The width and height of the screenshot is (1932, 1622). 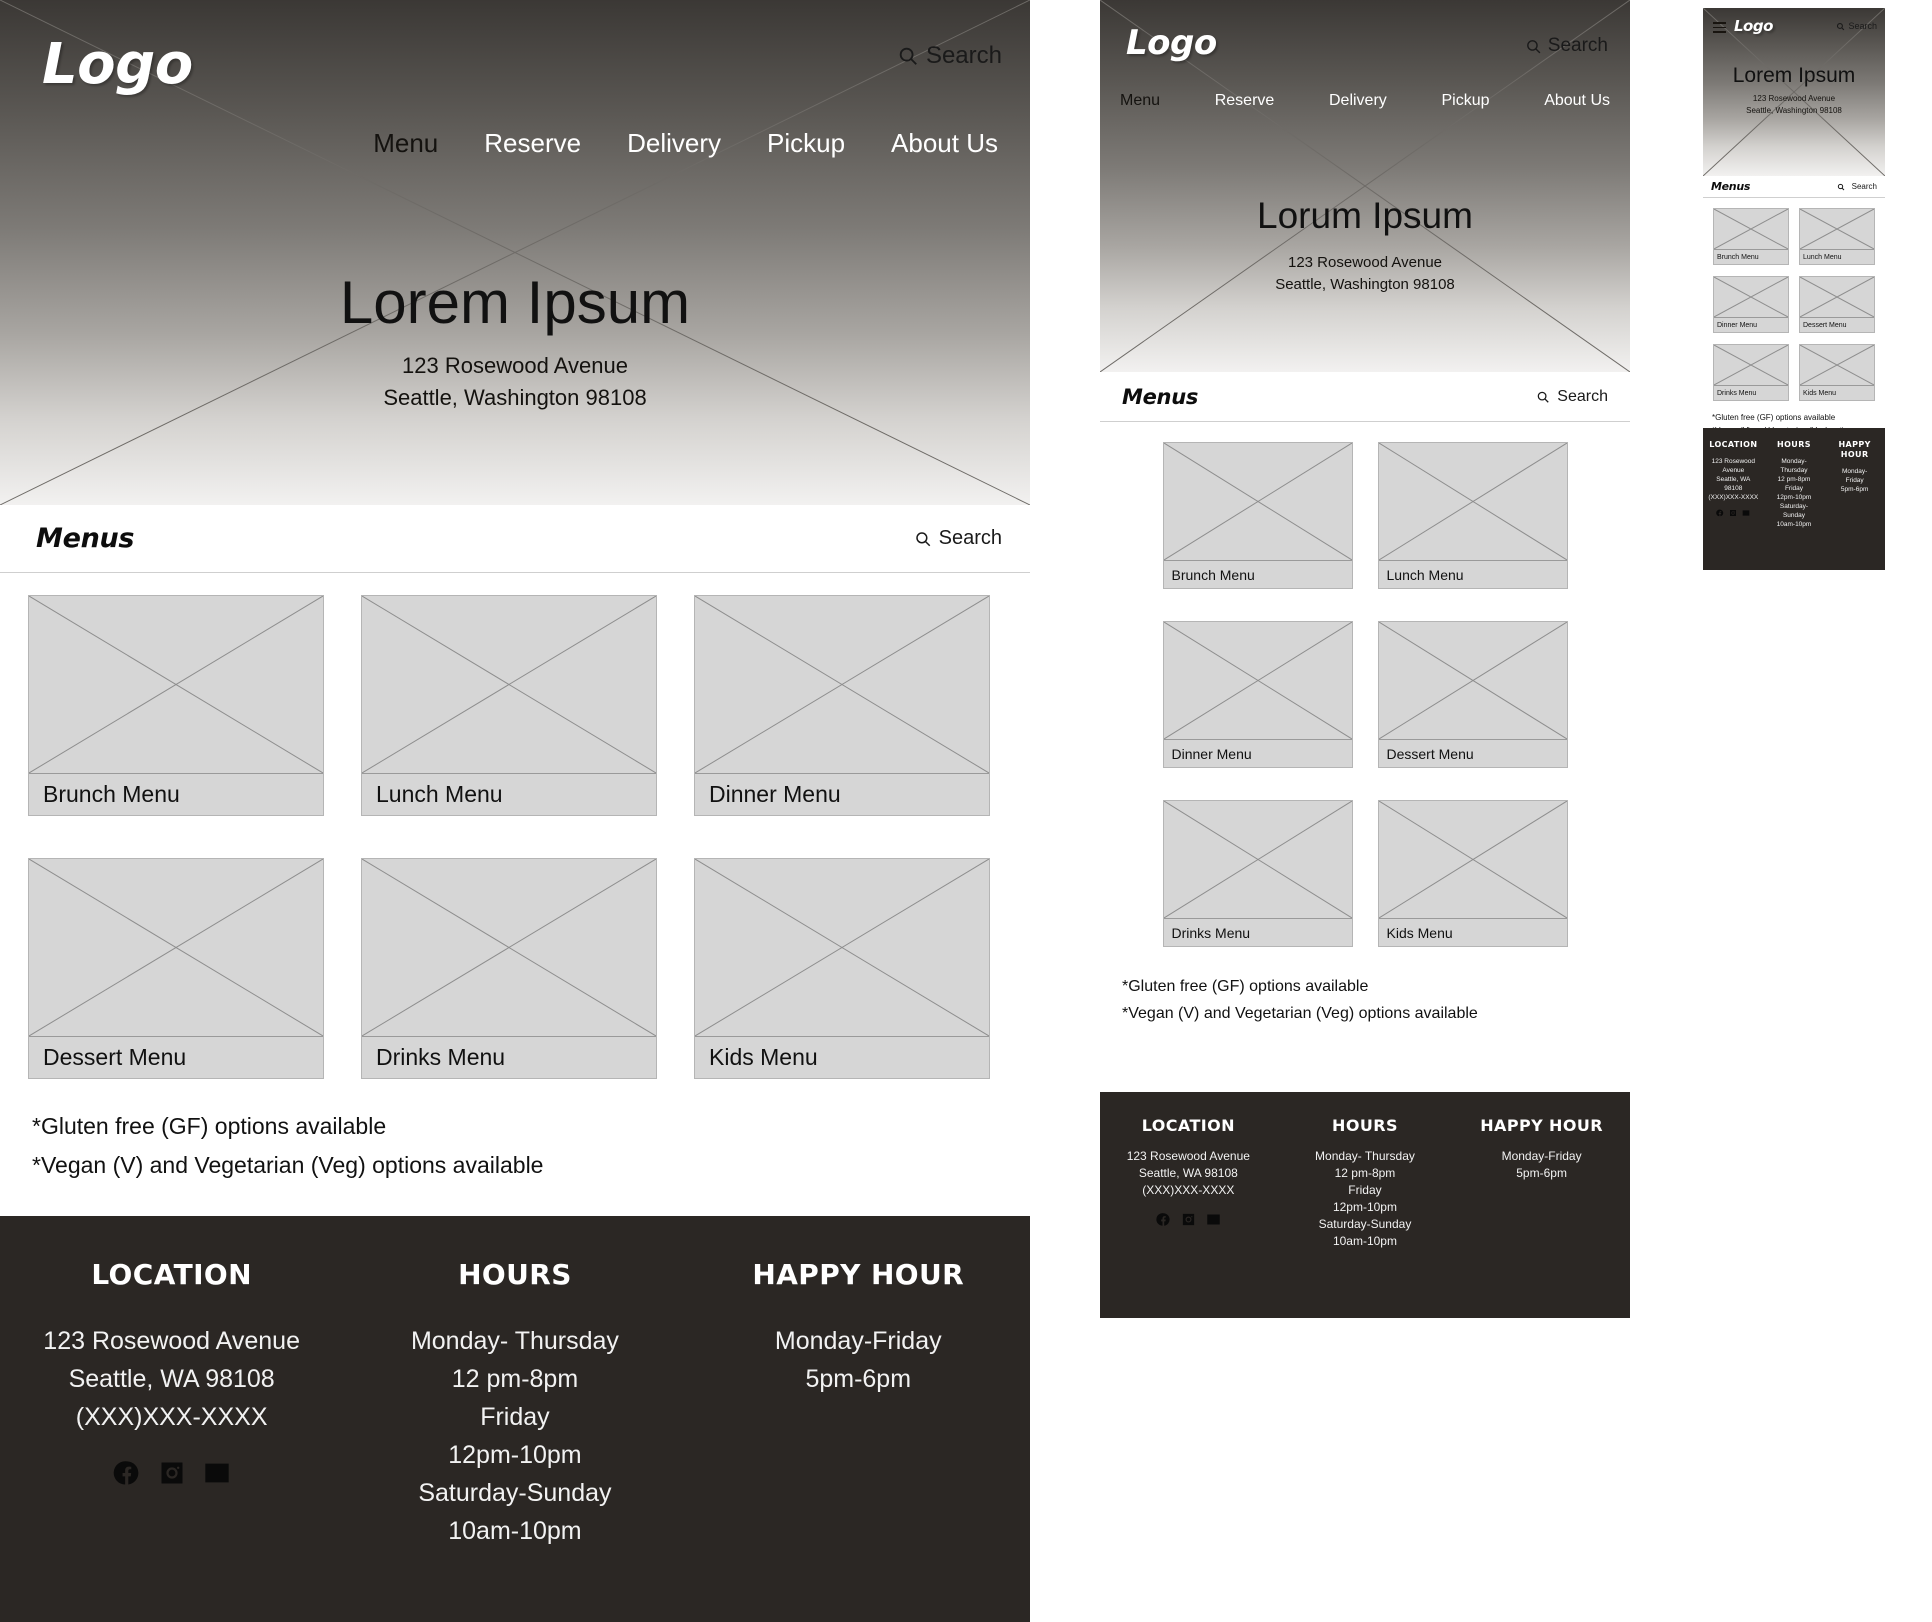 I want to click on footer-hours-line: Monday- Thursday, so click(x=1365, y=1156).